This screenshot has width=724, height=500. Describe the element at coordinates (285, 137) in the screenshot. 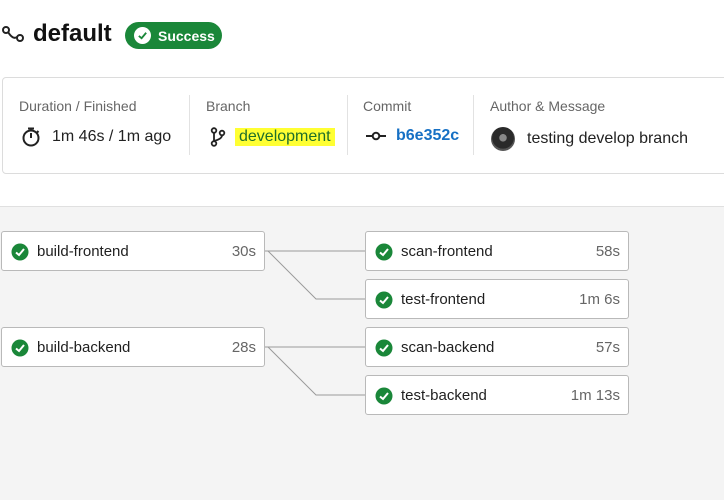

I see `branch-link: development` at that location.